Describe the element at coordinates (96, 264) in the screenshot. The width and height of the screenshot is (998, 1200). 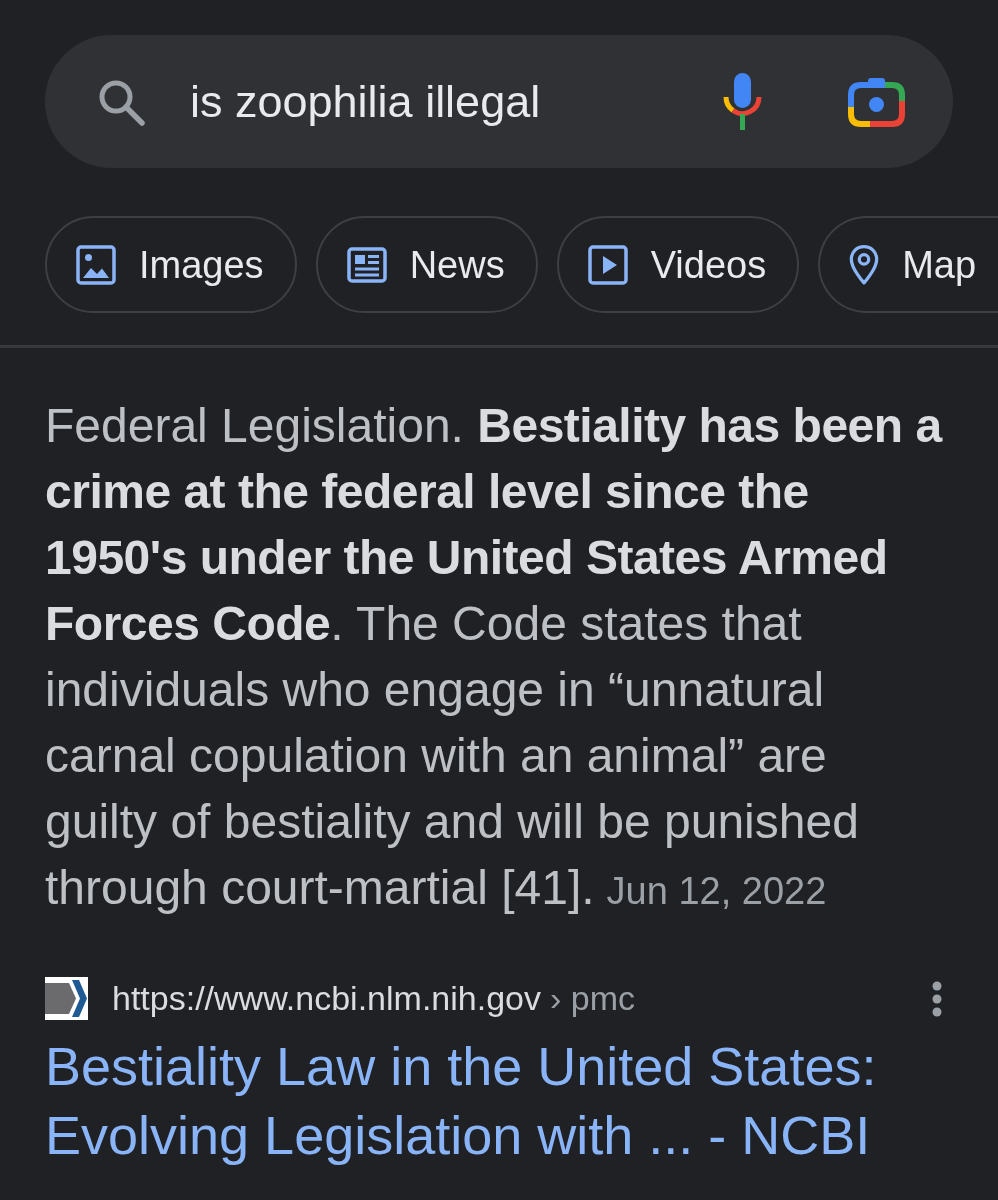
I see `picture-icon` at that location.